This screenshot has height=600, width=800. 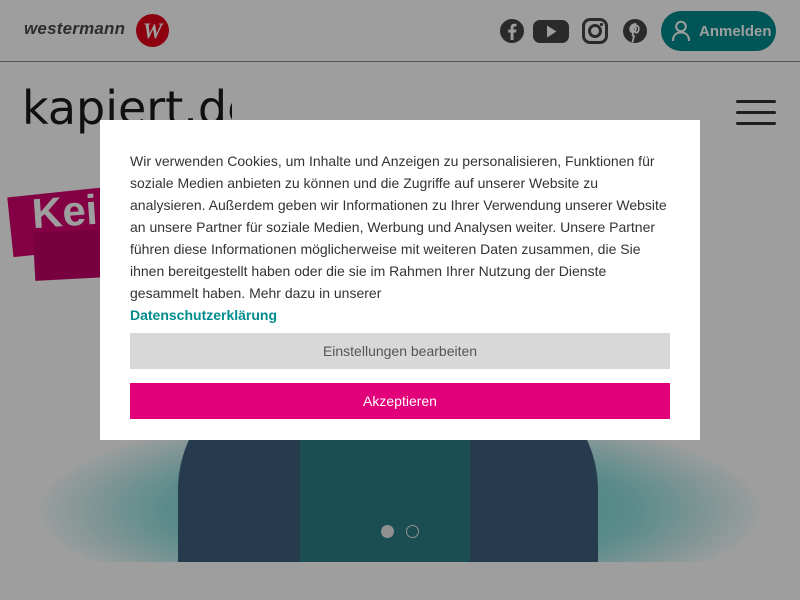 I want to click on accept-button: Akzeptieren, so click(x=400, y=401).